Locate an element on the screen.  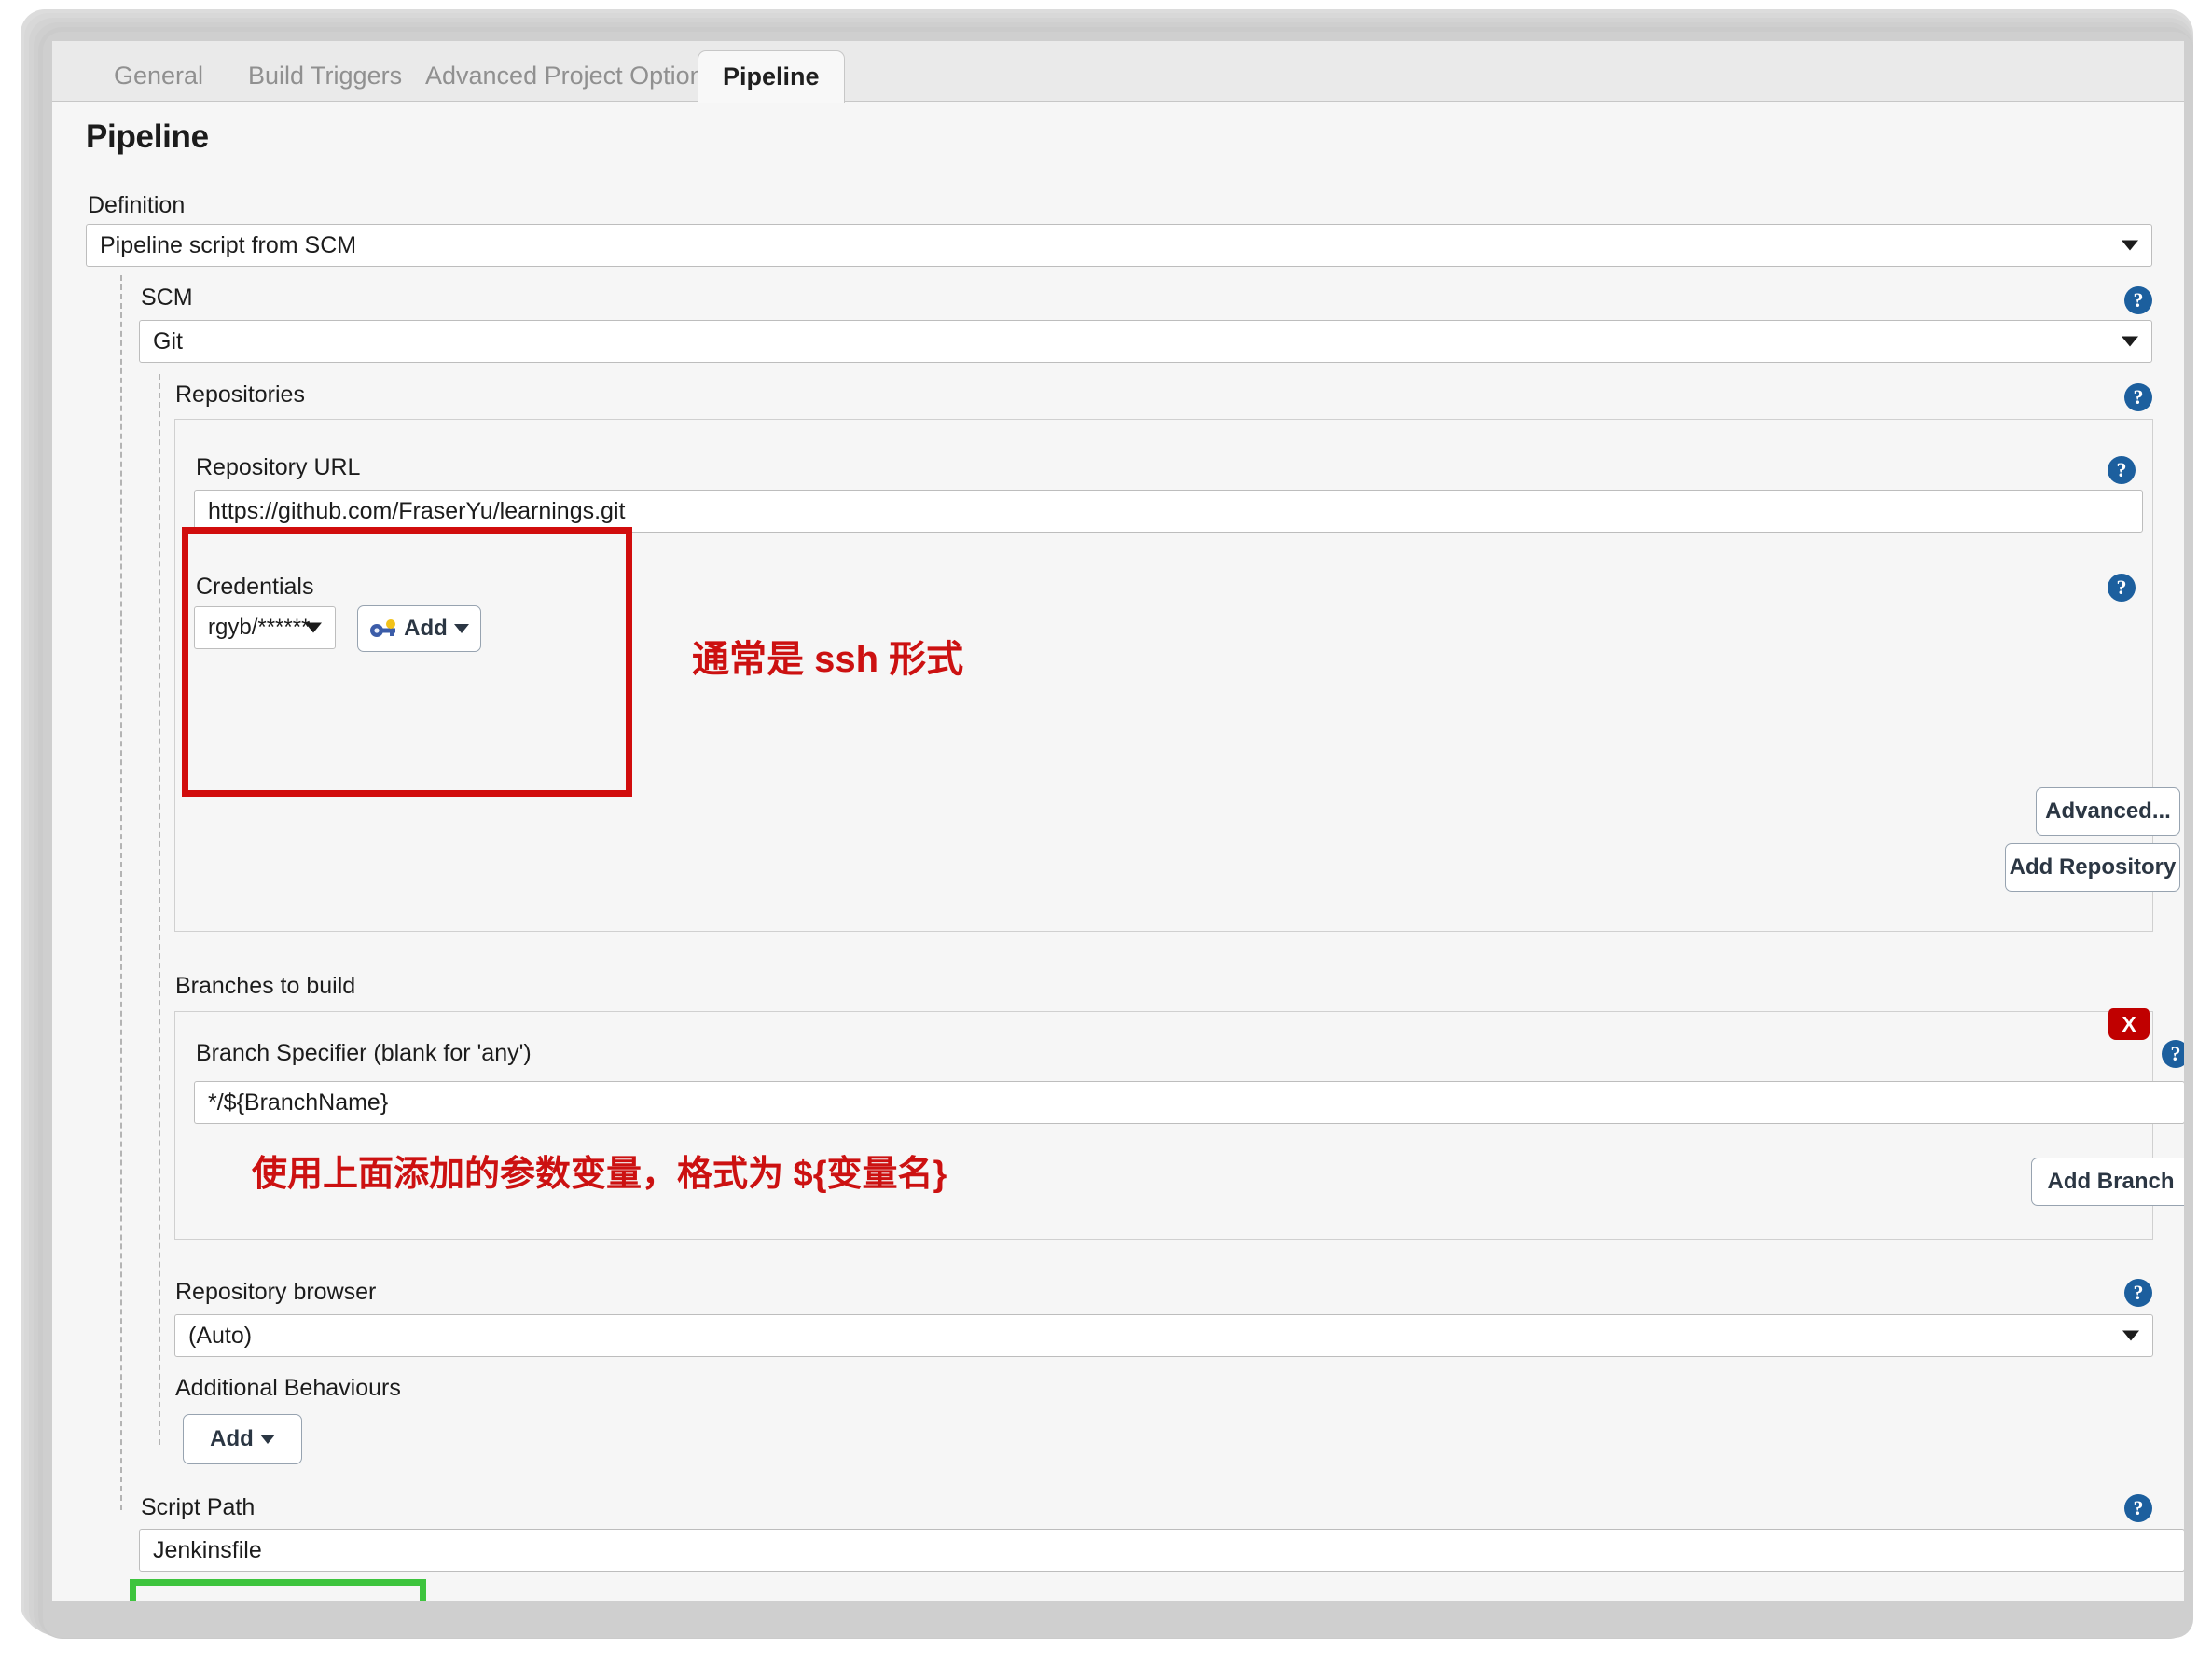
credentials-label: Credentials is located at coordinates (255, 587).